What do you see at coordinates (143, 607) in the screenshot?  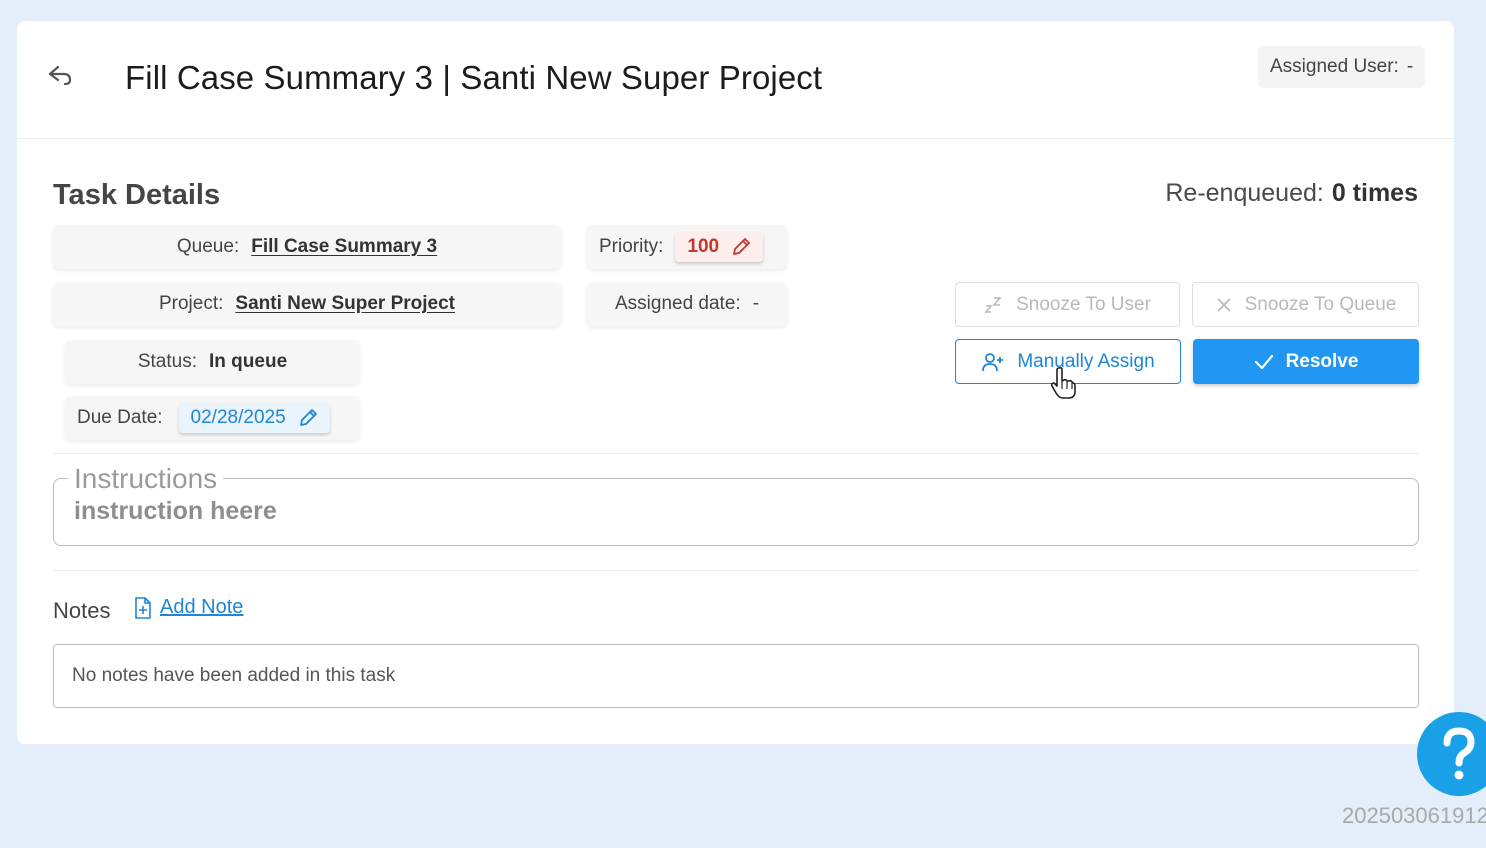 I see `add-note-icon` at bounding box center [143, 607].